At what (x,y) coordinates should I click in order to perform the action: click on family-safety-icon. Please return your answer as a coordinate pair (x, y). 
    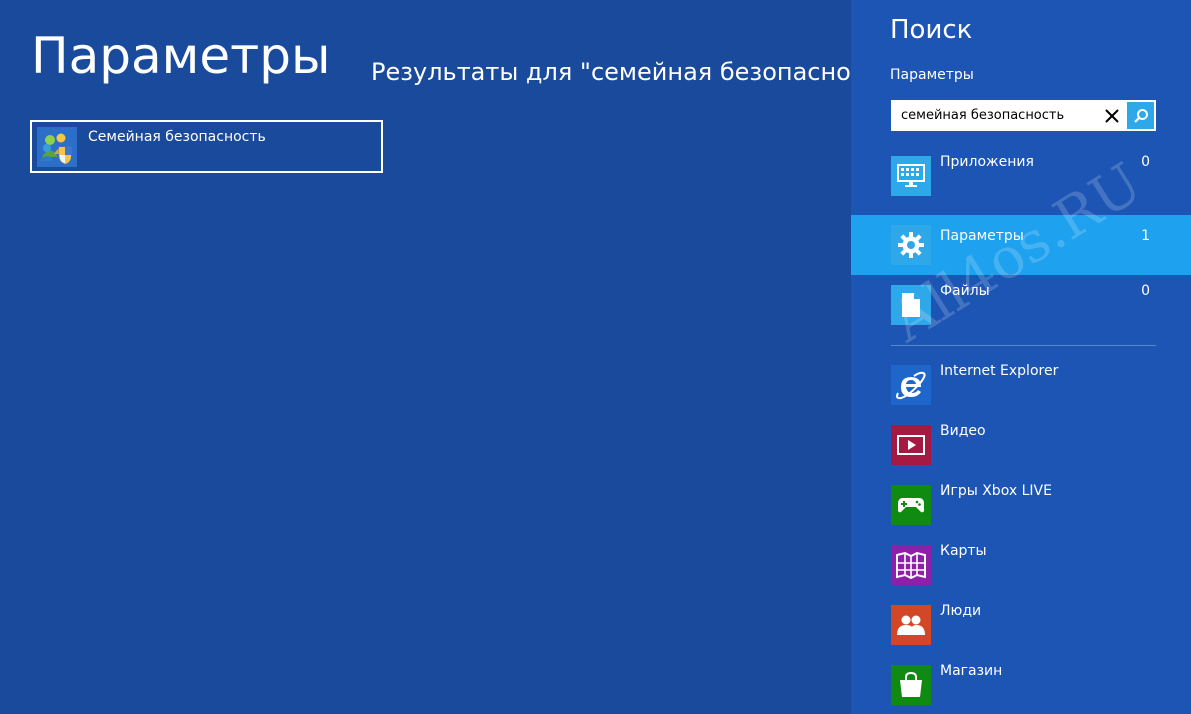
    Looking at the image, I should click on (57, 147).